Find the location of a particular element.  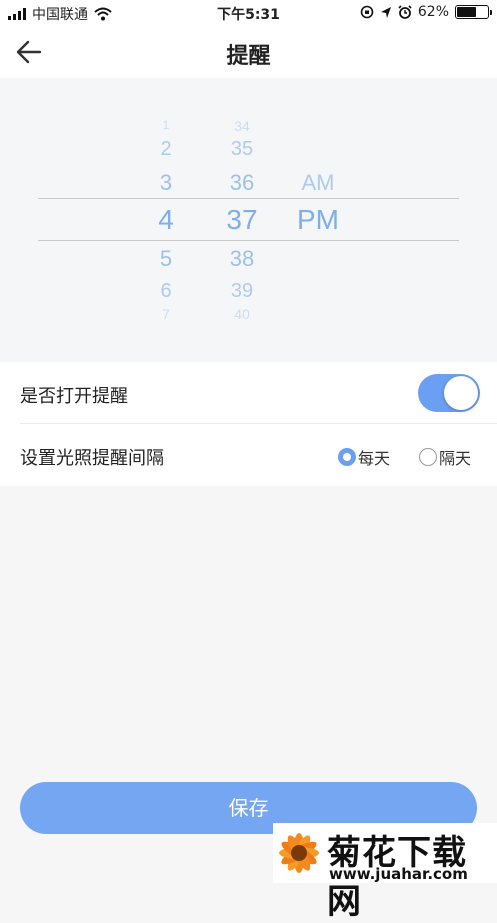

minute-option-selected: 37 is located at coordinates (242, 220).